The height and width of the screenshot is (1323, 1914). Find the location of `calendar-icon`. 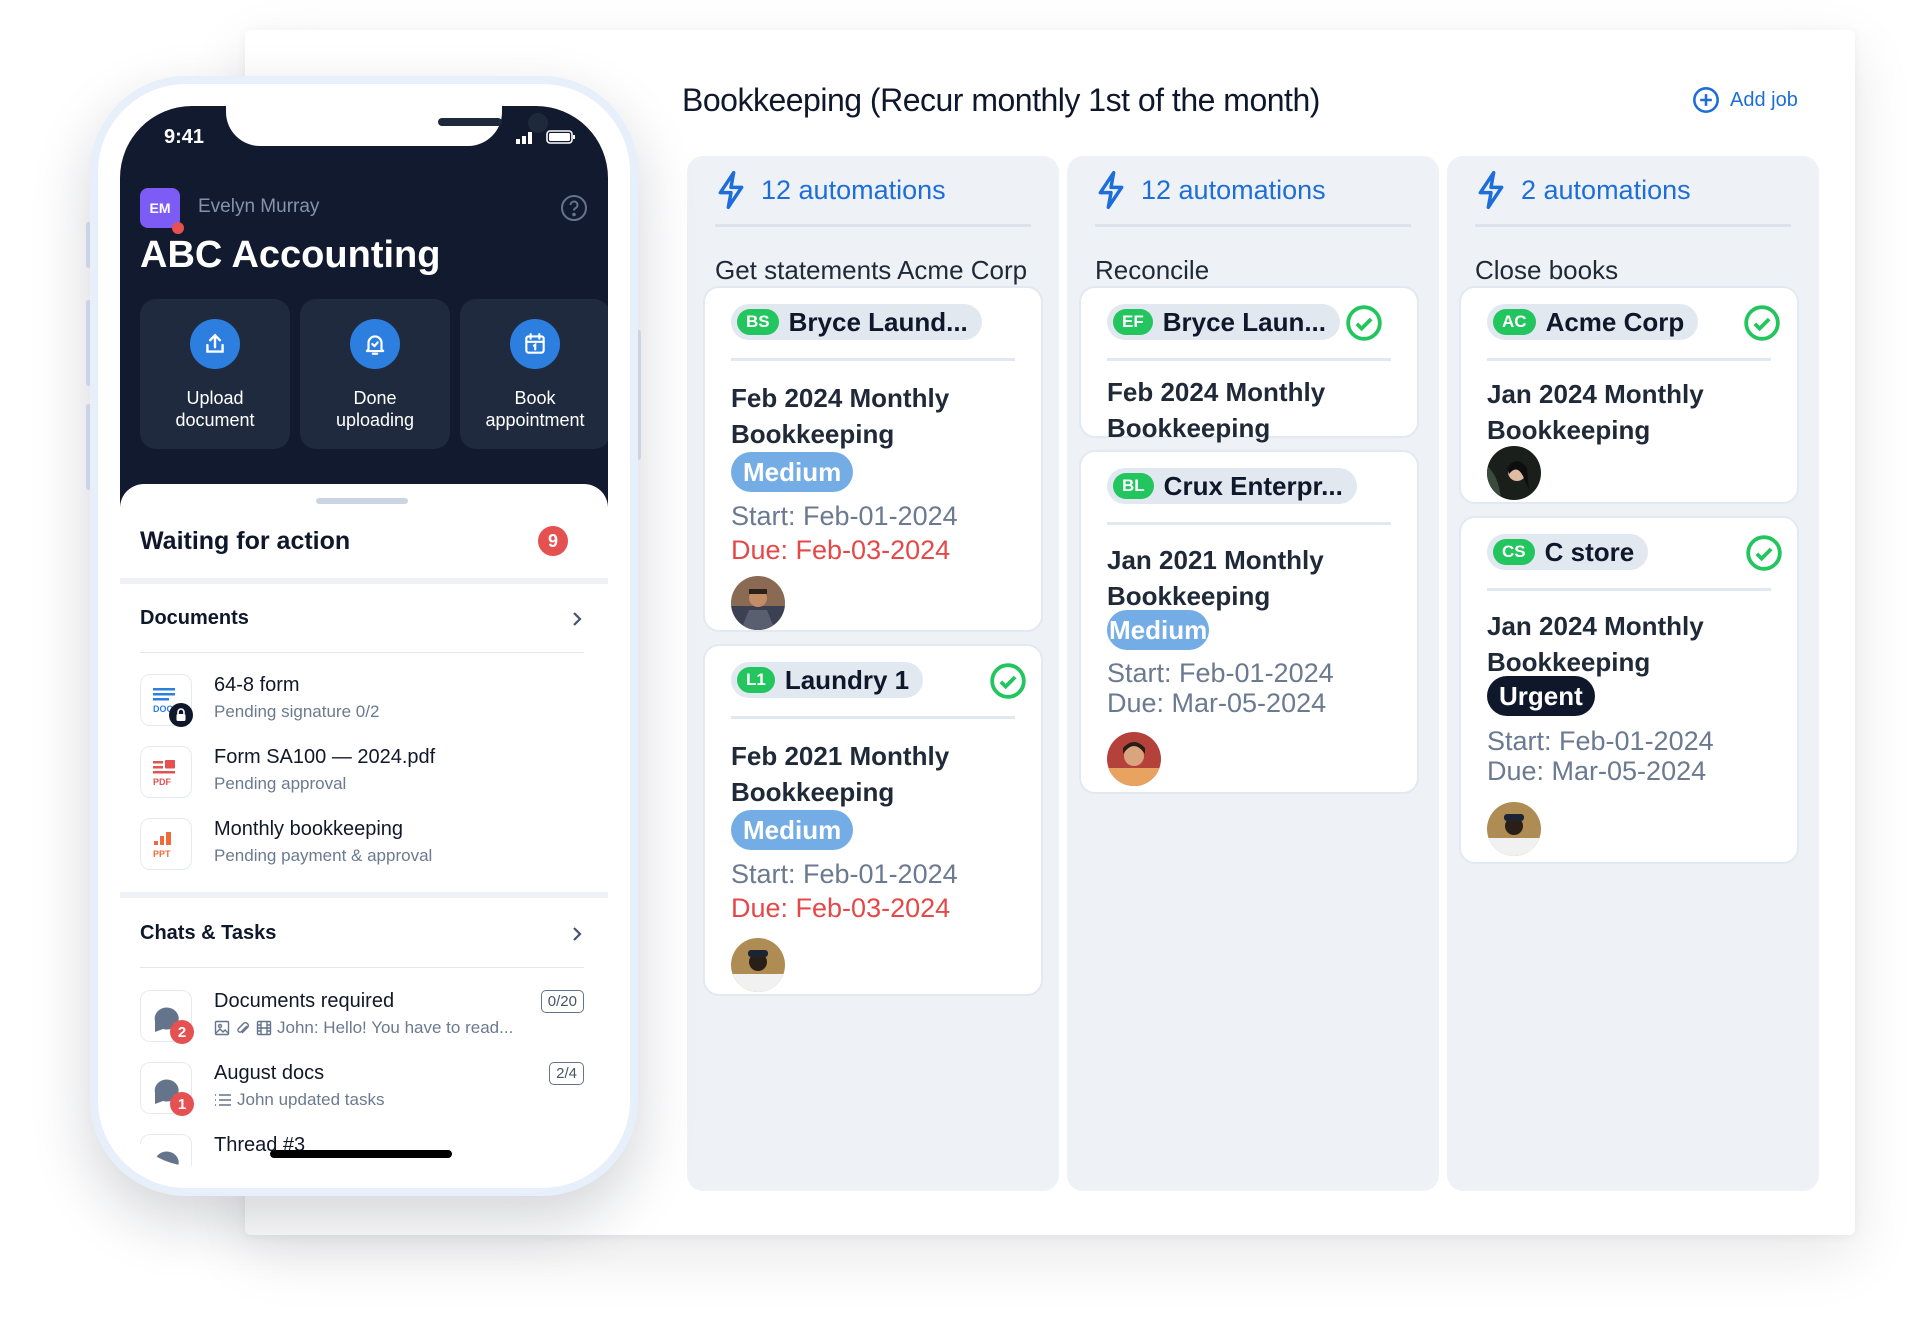

calendar-icon is located at coordinates (535, 343).